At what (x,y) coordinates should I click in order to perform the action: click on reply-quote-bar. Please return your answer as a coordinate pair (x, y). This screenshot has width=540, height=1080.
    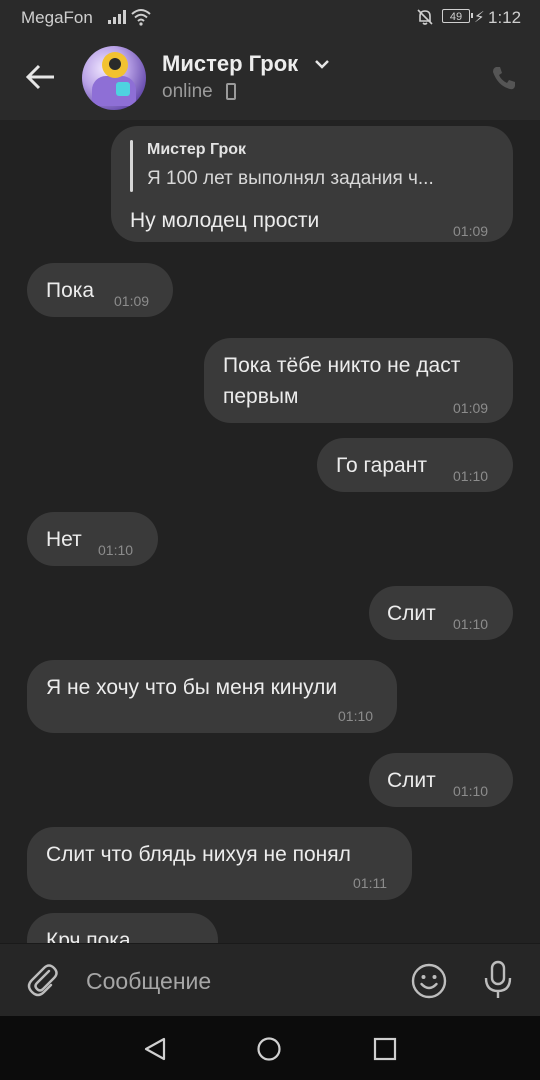
    Looking at the image, I should click on (131, 166).